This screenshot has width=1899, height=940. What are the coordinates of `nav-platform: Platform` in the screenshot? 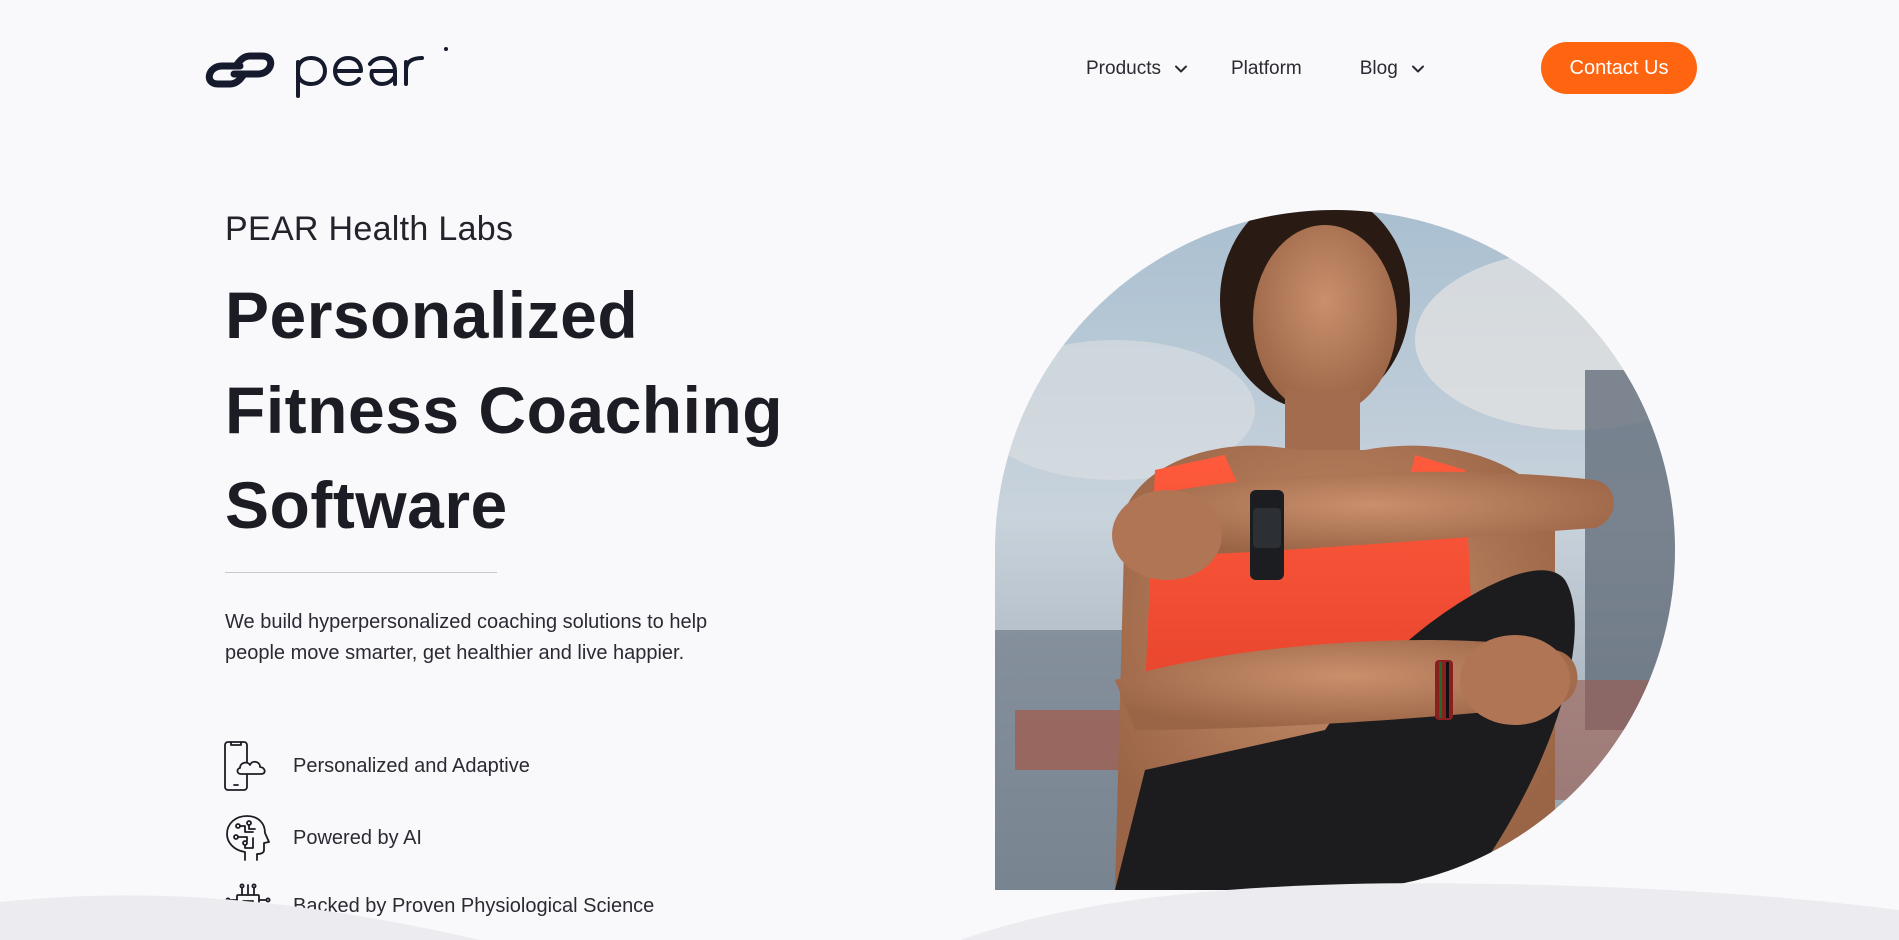 It's located at (1266, 69).